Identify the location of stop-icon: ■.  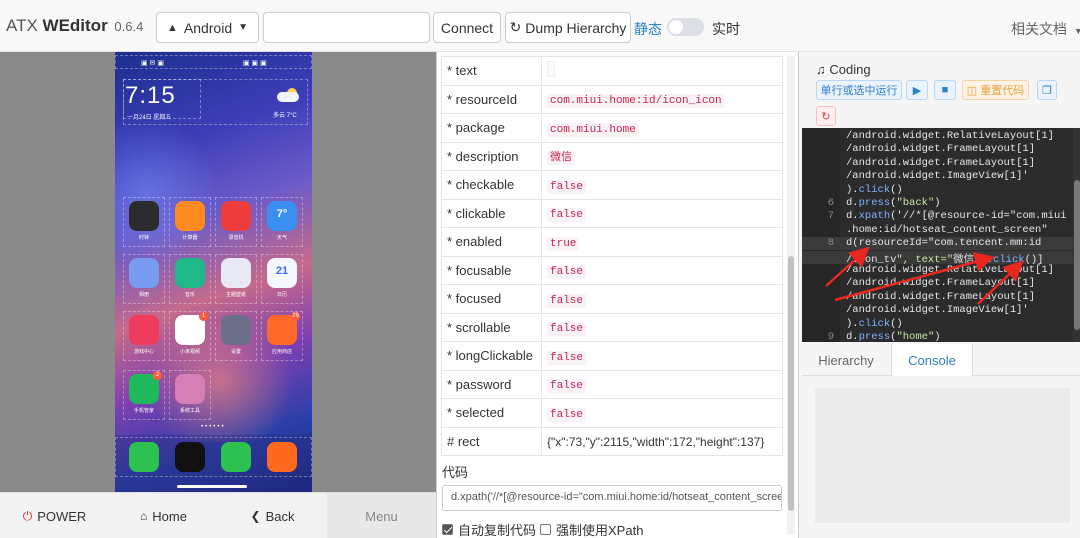
(945, 90).